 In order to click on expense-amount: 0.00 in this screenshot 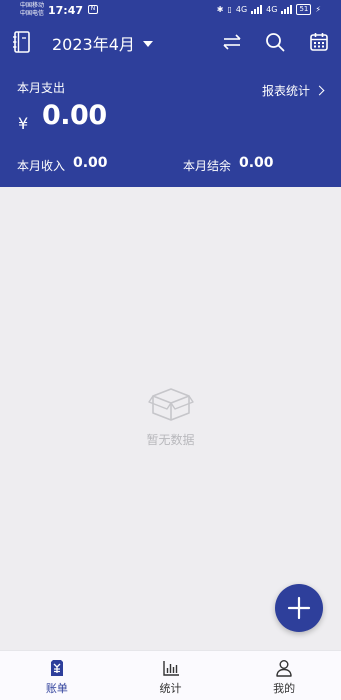, I will do `click(74, 115)`.